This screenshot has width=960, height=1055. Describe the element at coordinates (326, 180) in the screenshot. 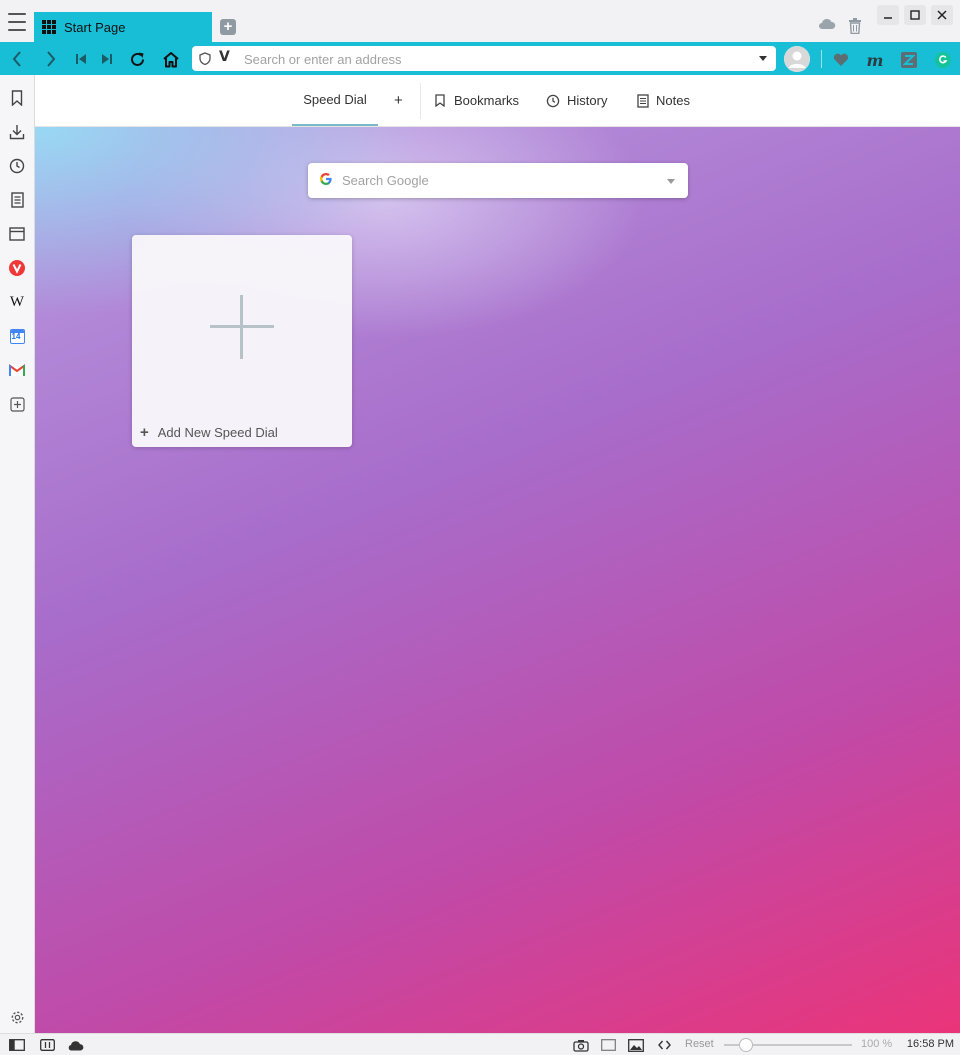

I see `google-icon` at that location.